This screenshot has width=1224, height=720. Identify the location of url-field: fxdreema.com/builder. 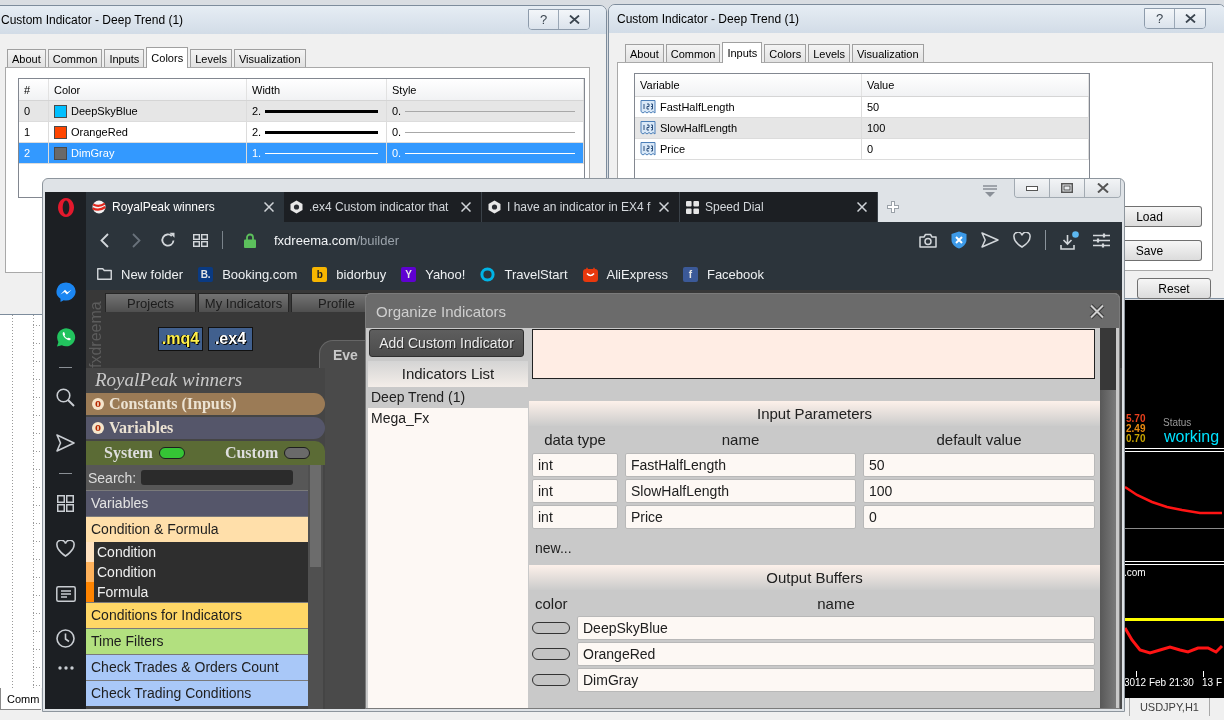
(336, 240).